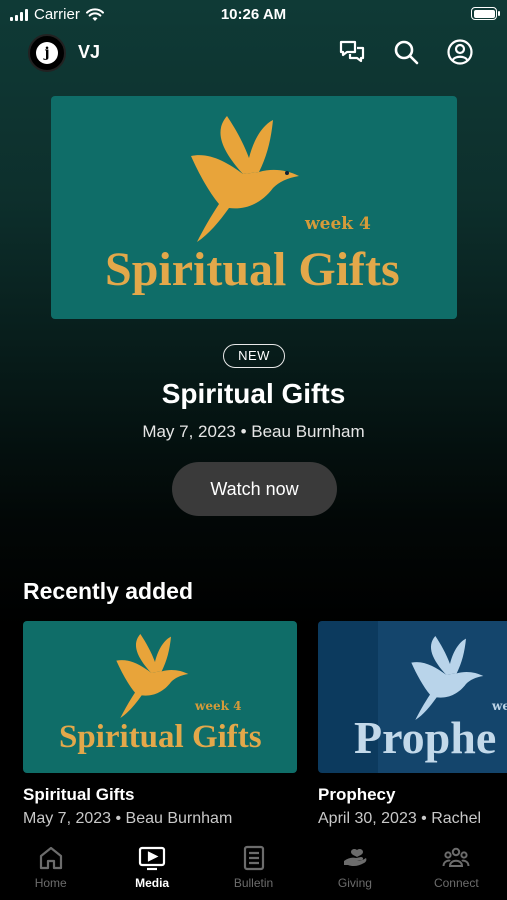  I want to click on tab-home: Home, so click(50, 868).